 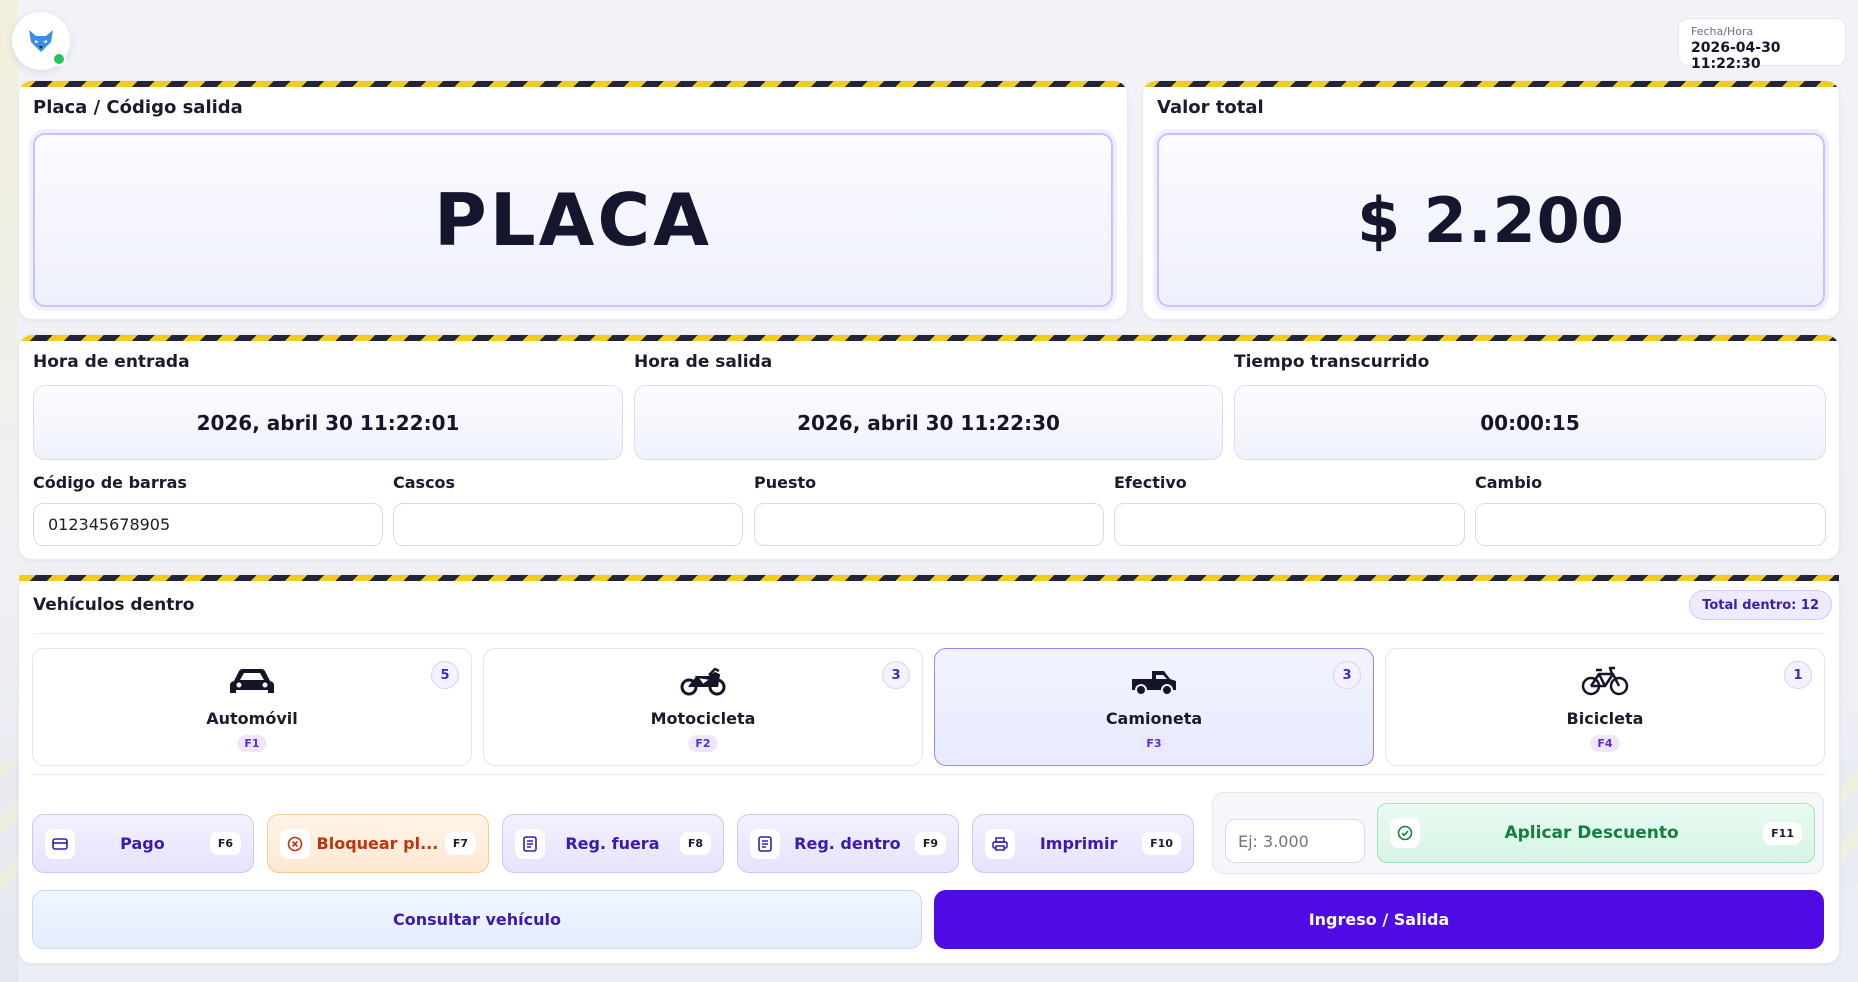 I want to click on shortcut-badge: F4, so click(x=1605, y=743).